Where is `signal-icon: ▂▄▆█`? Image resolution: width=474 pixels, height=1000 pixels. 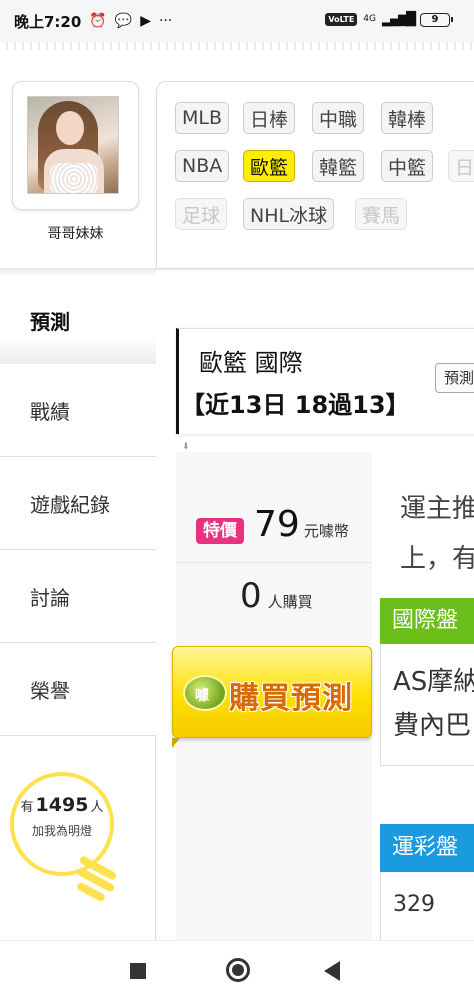 signal-icon: ▂▄▆█ is located at coordinates (399, 19).